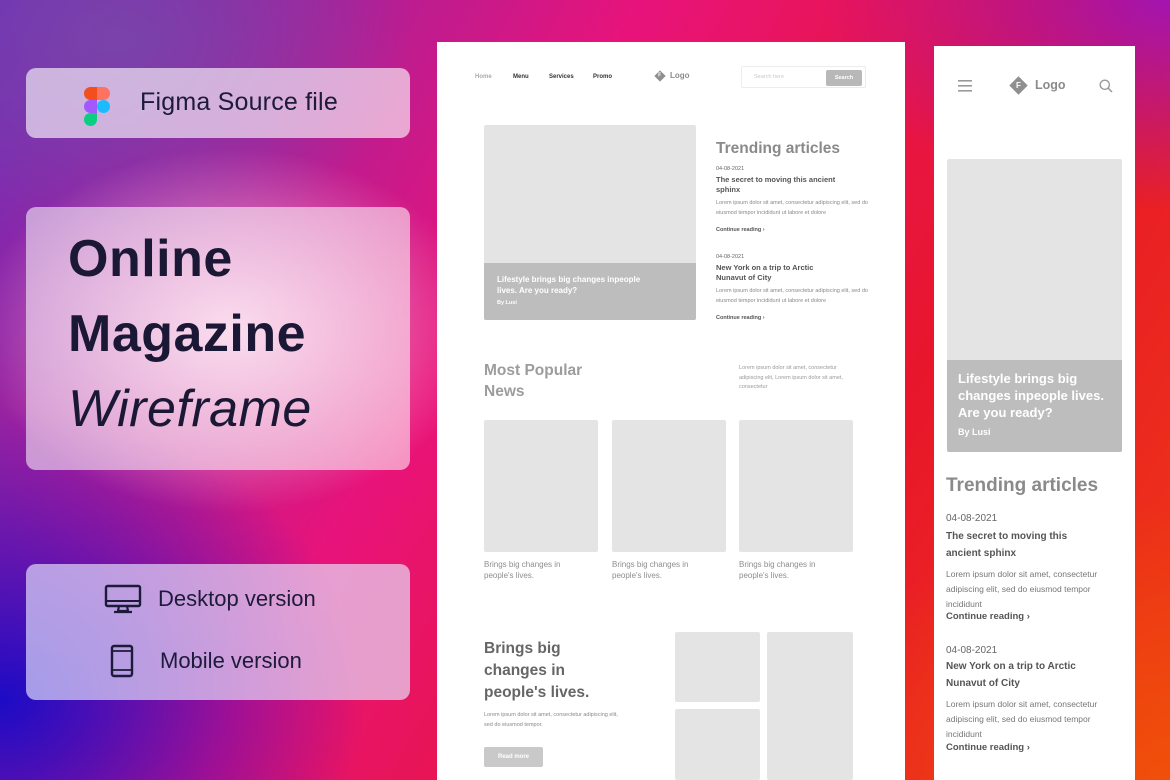 This screenshot has width=1170, height=780. What do you see at coordinates (187, 334) in the screenshot?
I see `title-line-magazine: Magazine` at bounding box center [187, 334].